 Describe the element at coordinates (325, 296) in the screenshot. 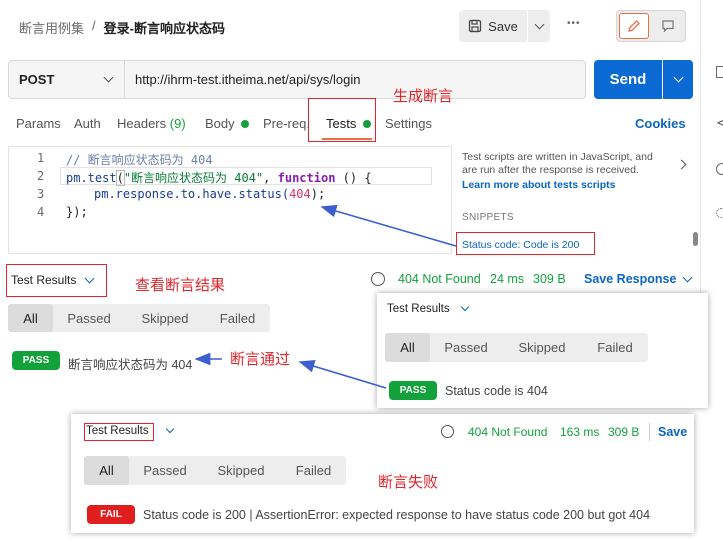

I see `annotation-arrows` at that location.